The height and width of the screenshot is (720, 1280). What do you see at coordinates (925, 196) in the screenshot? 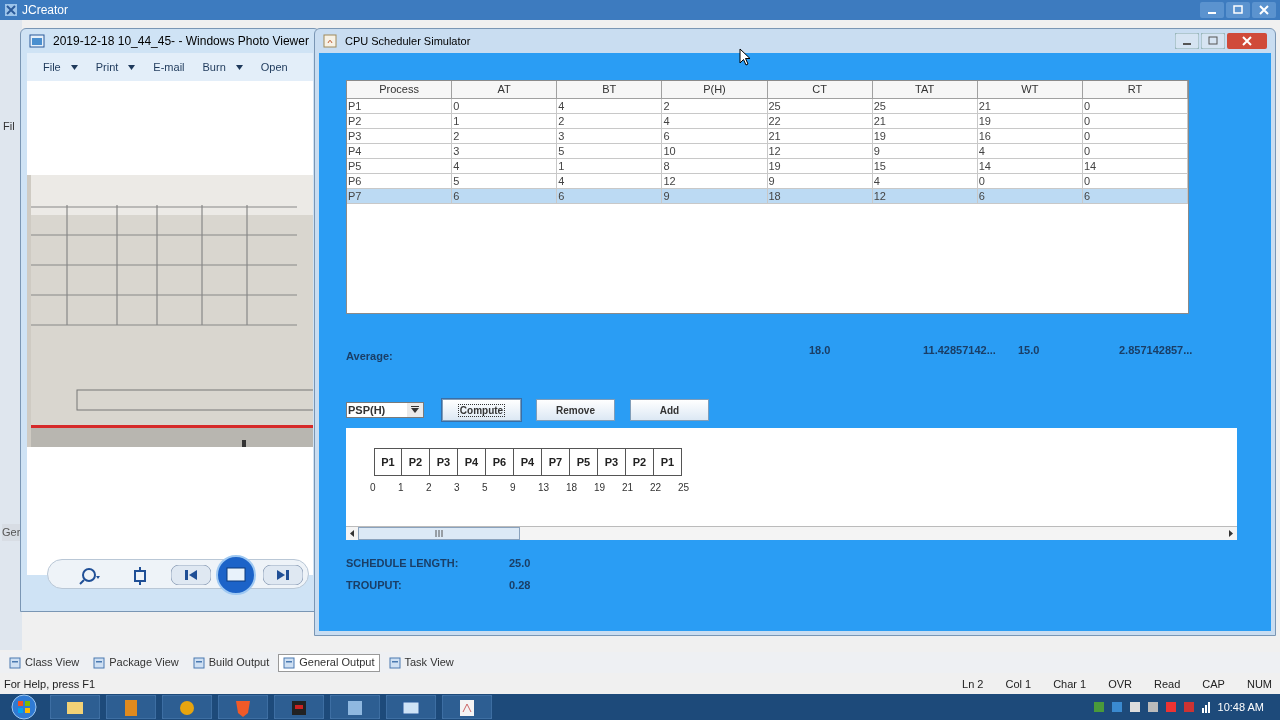
I see `table-cell: 12` at bounding box center [925, 196].